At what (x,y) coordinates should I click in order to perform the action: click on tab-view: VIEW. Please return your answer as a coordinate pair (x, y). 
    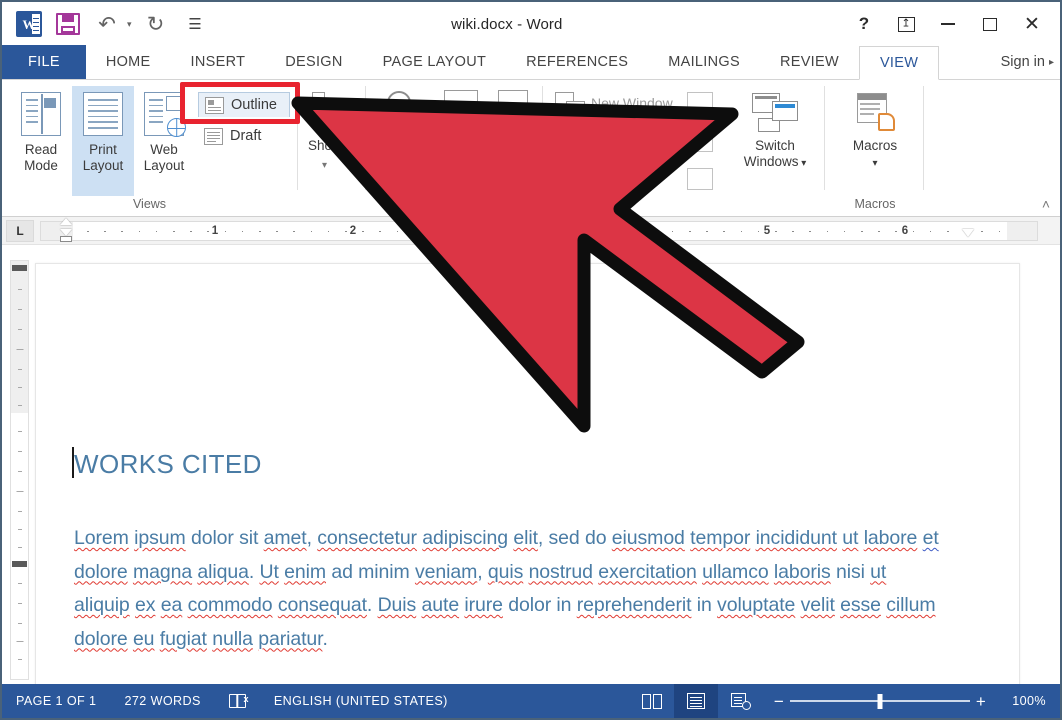
    Looking at the image, I should click on (899, 63).